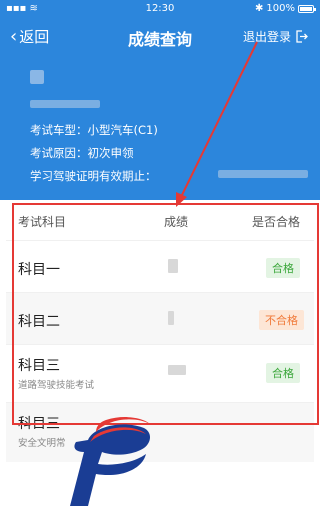 Image resolution: width=320 pixels, height=506 pixels. What do you see at coordinates (266, 37) in the screenshot?
I see `logout-label: 退出登录` at bounding box center [266, 37].